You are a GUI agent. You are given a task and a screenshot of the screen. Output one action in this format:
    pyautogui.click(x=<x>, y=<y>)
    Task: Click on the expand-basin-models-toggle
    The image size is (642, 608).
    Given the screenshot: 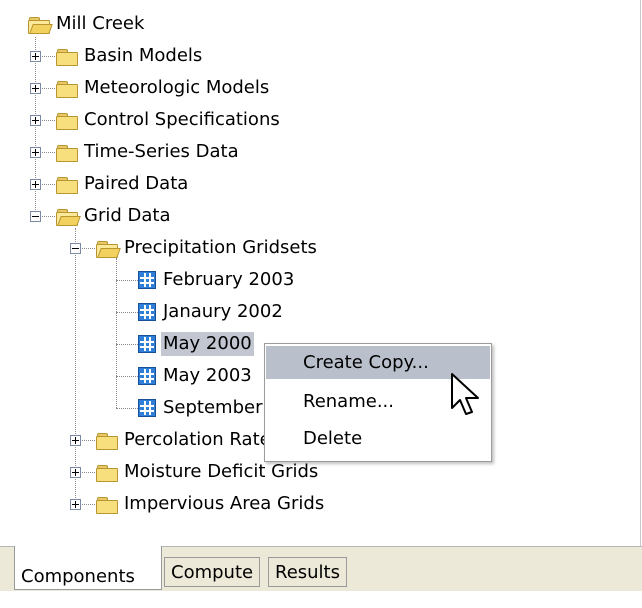 What is the action you would take?
    pyautogui.click(x=35, y=56)
    